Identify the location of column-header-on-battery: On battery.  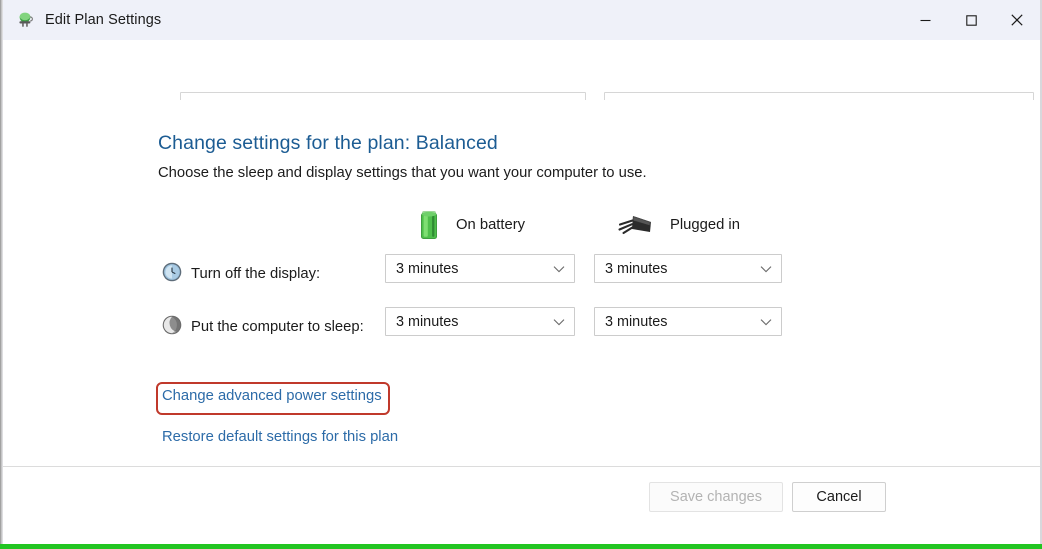
(470, 225).